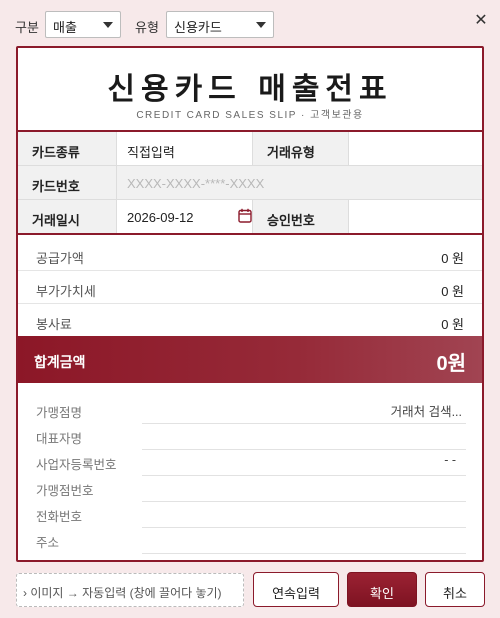 Image resolution: width=500 pixels, height=618 pixels. I want to click on card-type-row: 카드종류 직접입력 거래유형, so click(250, 149).